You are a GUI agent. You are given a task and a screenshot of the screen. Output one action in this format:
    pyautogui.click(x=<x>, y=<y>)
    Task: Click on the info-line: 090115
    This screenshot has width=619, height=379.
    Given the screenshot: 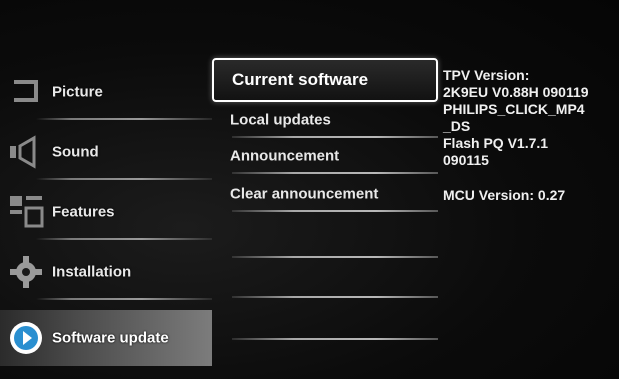 What is the action you would take?
    pyautogui.click(x=466, y=160)
    